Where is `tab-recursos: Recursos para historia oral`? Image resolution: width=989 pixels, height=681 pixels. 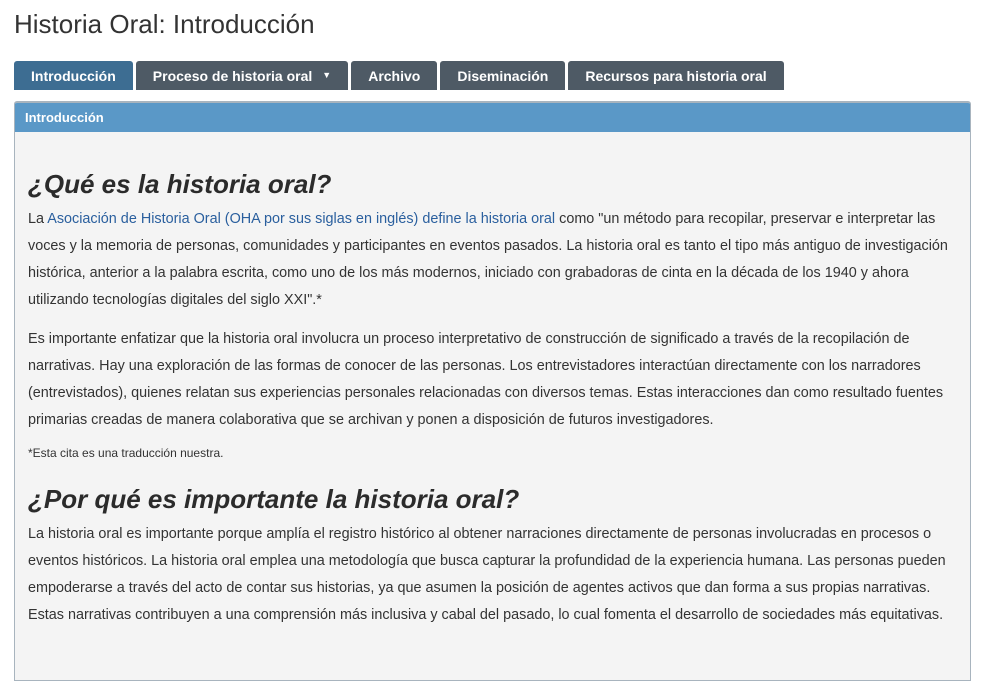
tab-recursos: Recursos para historia oral is located at coordinates (676, 75).